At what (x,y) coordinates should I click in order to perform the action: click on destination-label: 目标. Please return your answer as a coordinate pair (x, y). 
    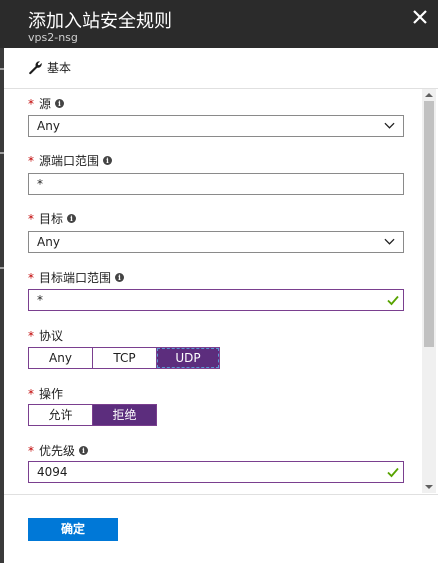
    Looking at the image, I should click on (51, 219).